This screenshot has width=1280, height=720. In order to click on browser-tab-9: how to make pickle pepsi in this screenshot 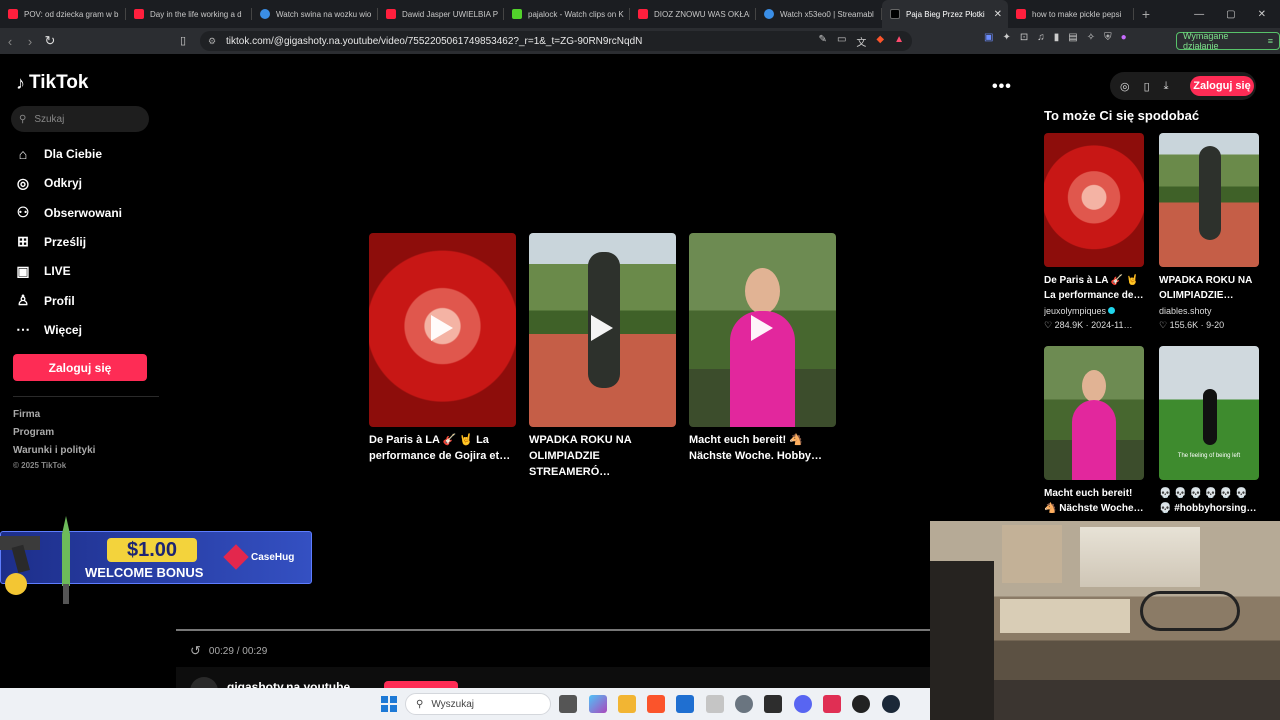, I will do `click(1071, 14)`.